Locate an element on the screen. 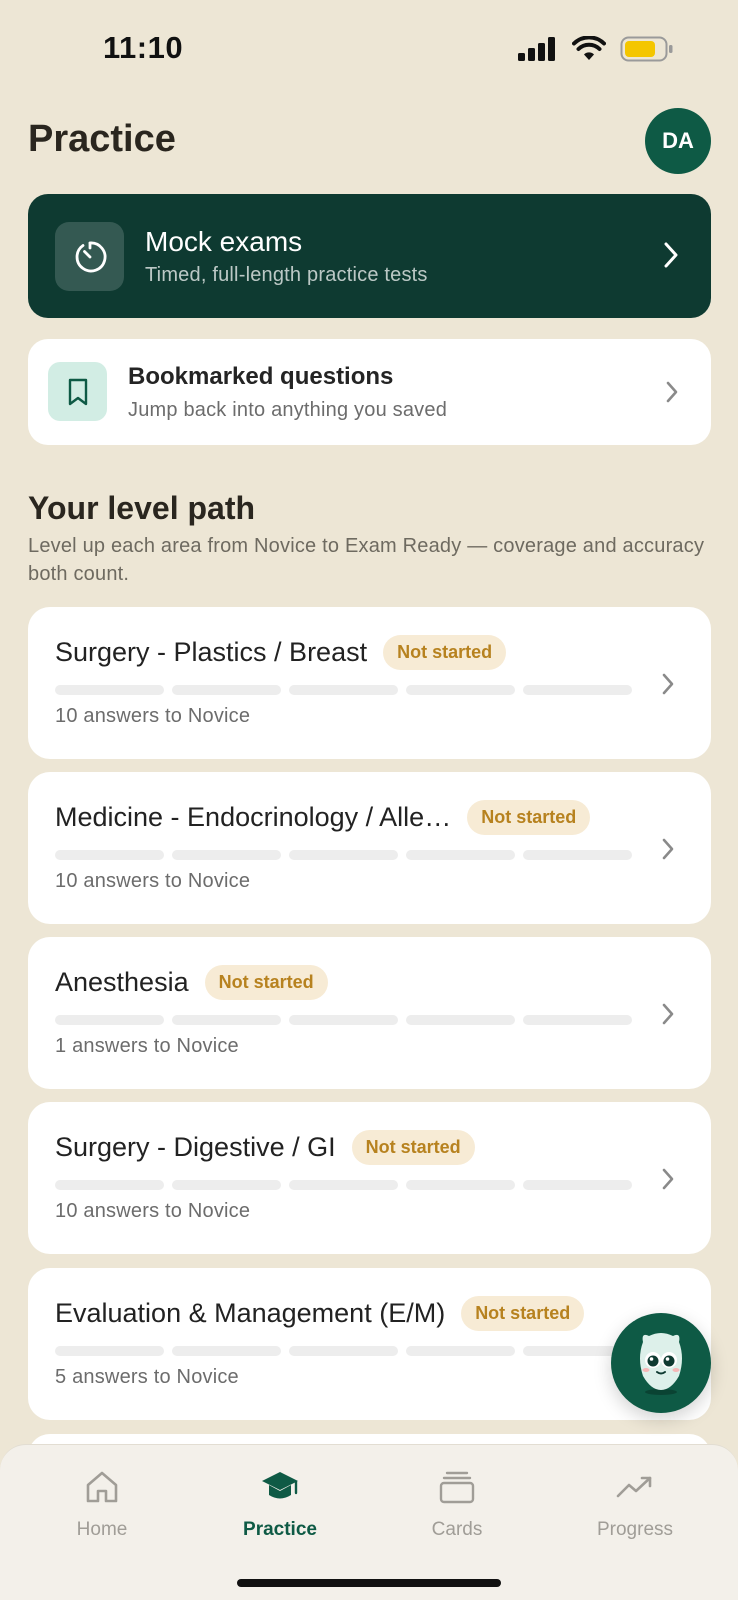 The width and height of the screenshot is (738, 1600). tab-progress: Progress is located at coordinates (635, 1504).